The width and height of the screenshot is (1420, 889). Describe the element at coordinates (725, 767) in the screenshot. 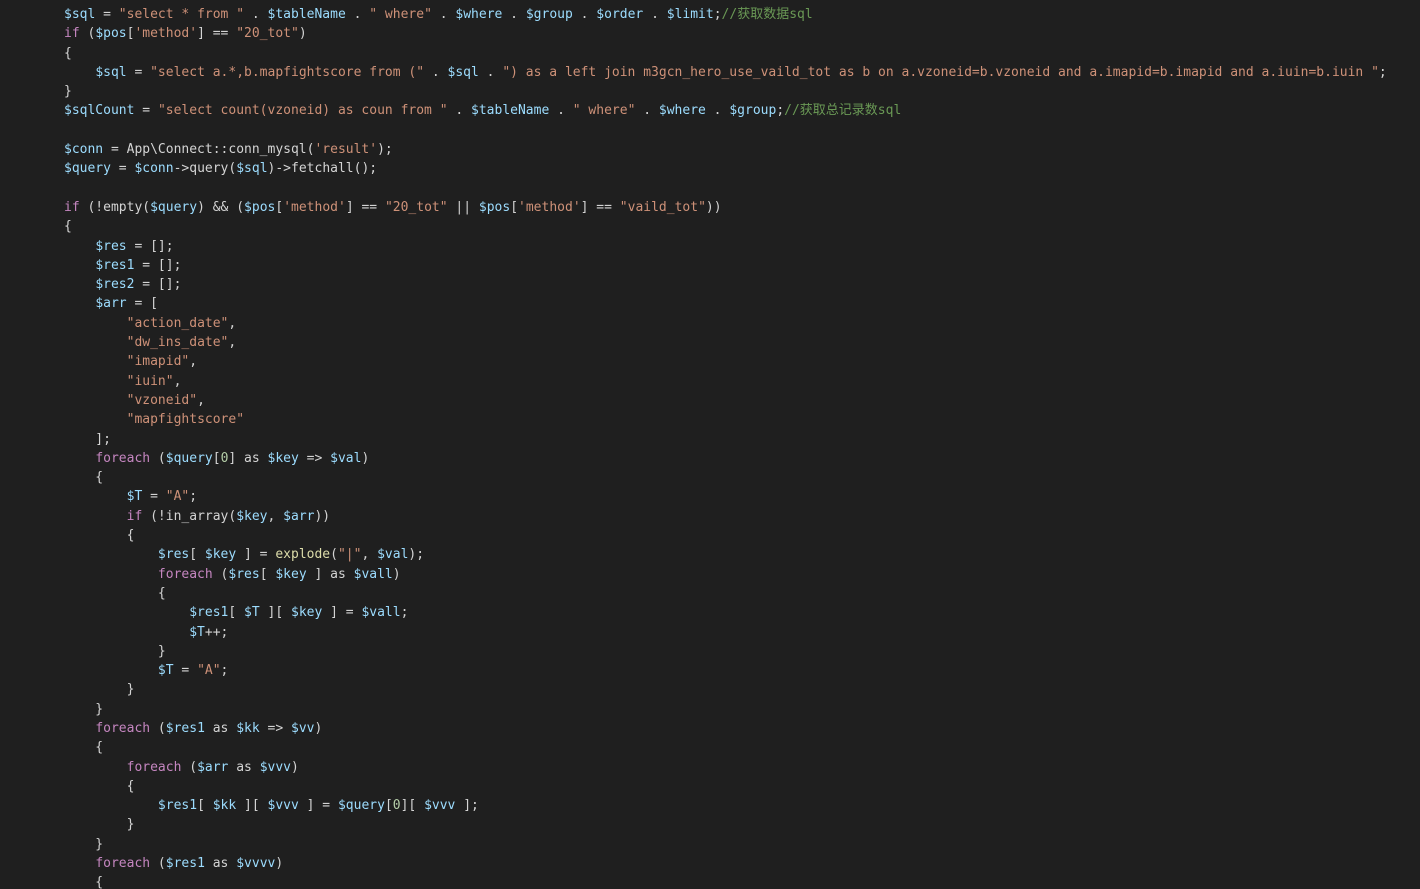

I see `code-line: foreach ($arr as $vvv)` at that location.